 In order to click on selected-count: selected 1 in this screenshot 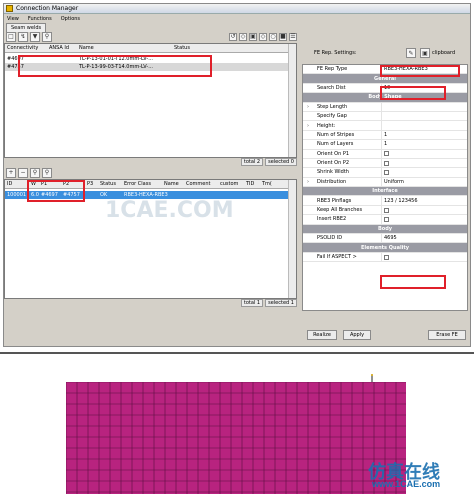, I will do `click(281, 303)`.